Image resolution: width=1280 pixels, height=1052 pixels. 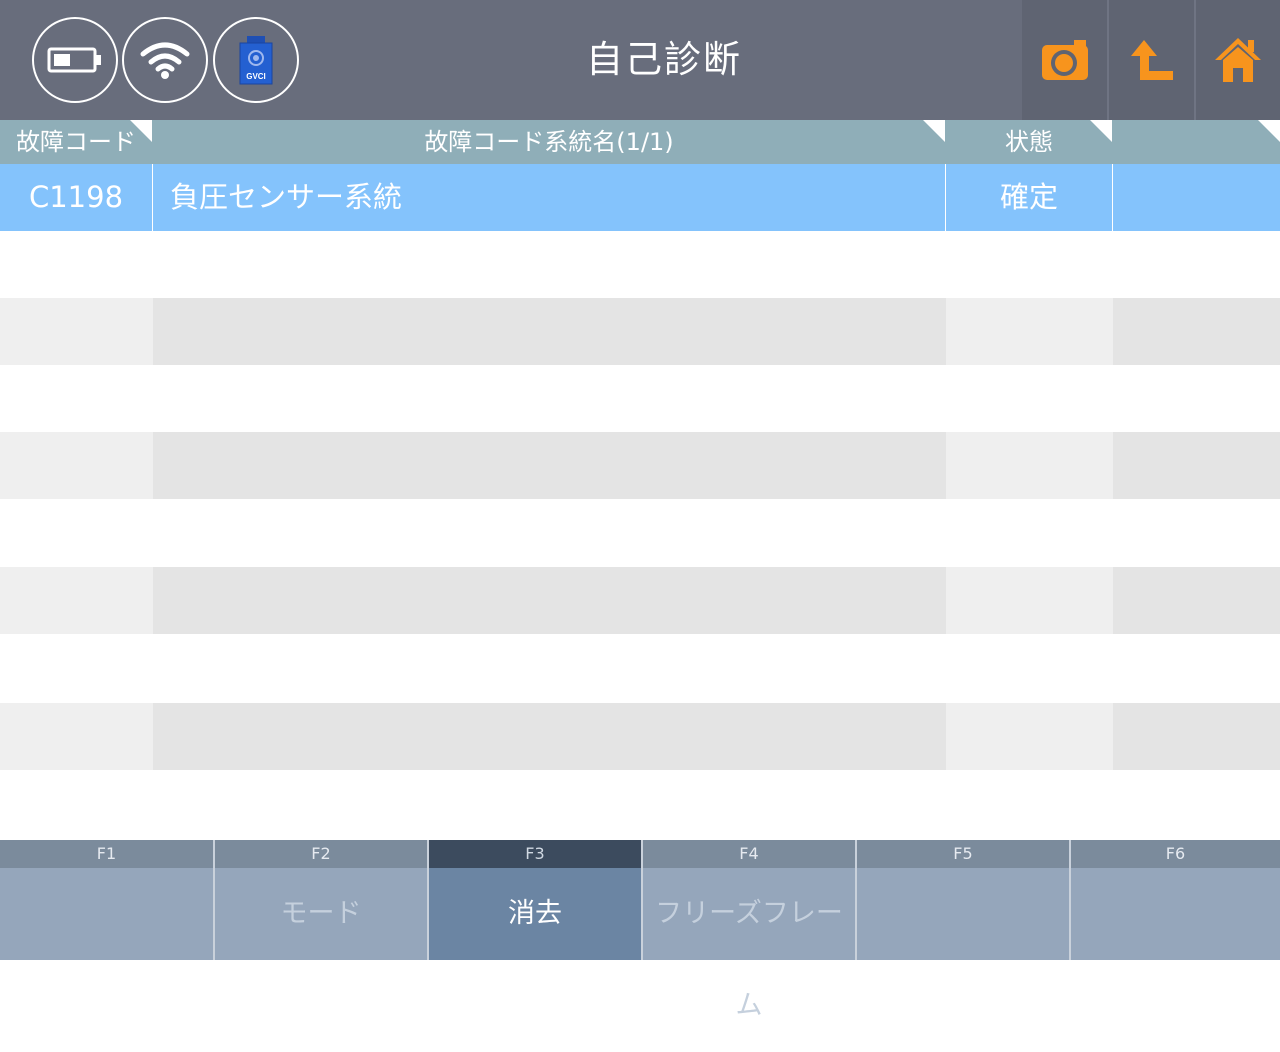 I want to click on home-button, so click(x=1238, y=60).